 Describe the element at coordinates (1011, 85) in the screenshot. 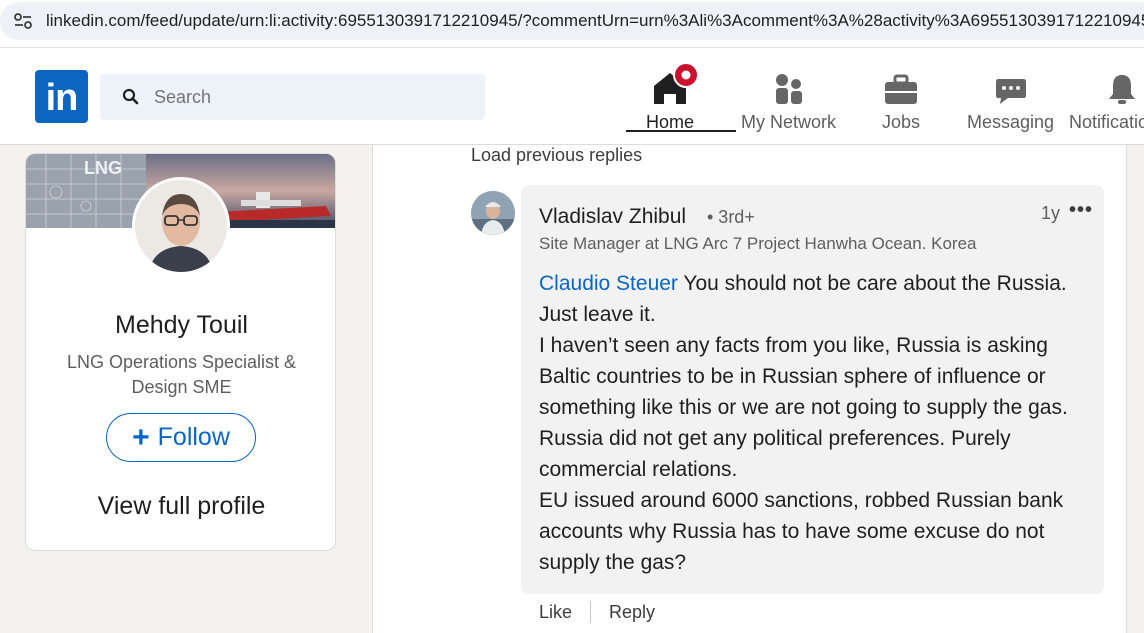

I see `messaging-icon` at that location.